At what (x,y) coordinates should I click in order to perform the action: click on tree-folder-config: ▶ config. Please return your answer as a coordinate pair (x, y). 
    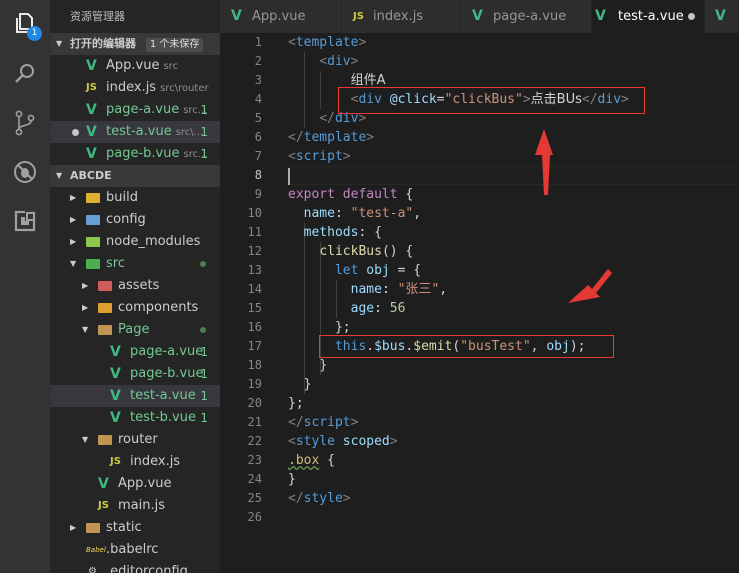
    Looking at the image, I should click on (135, 220).